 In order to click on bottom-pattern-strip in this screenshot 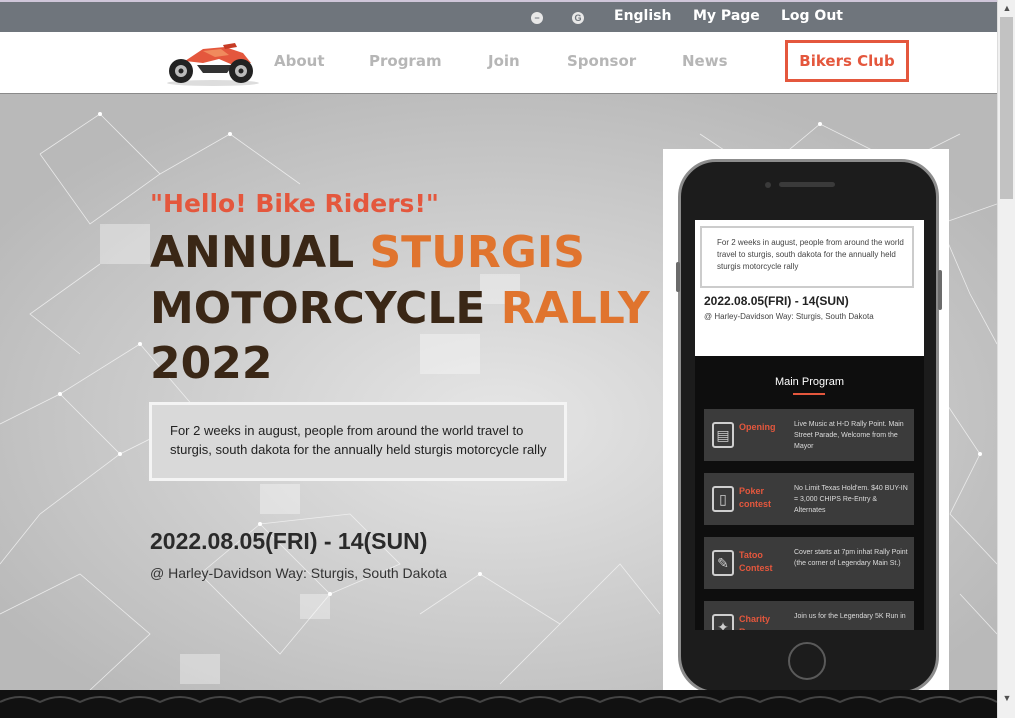, I will do `click(498, 704)`.